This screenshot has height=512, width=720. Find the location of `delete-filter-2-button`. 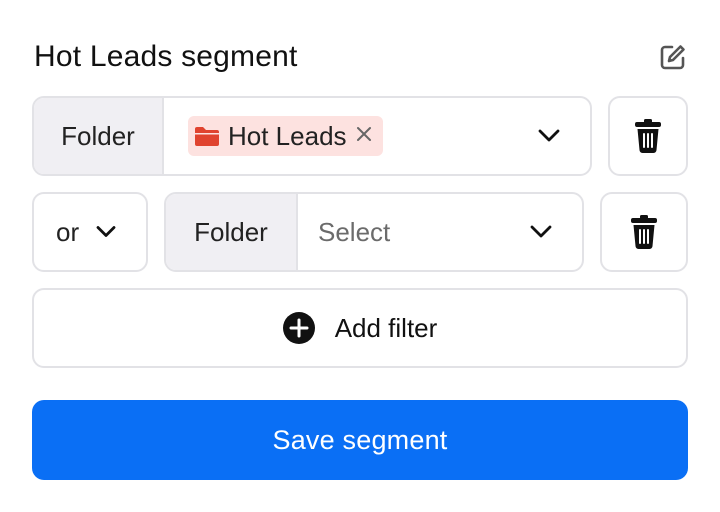

delete-filter-2-button is located at coordinates (644, 232).